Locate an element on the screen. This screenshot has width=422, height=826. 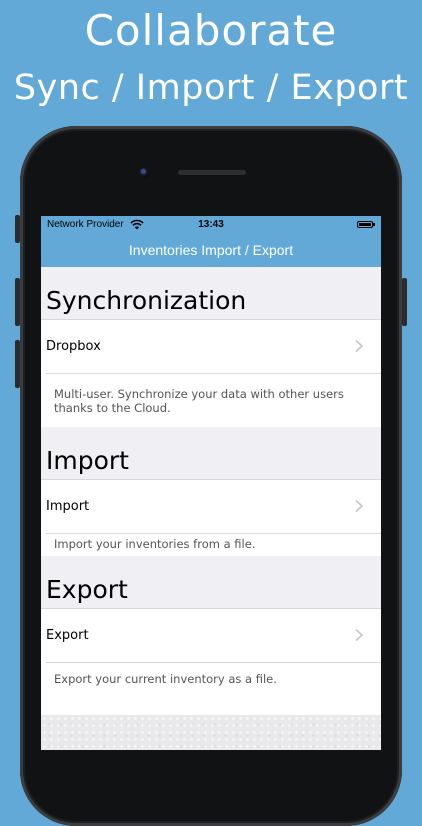
battery-icon is located at coordinates (366, 224).